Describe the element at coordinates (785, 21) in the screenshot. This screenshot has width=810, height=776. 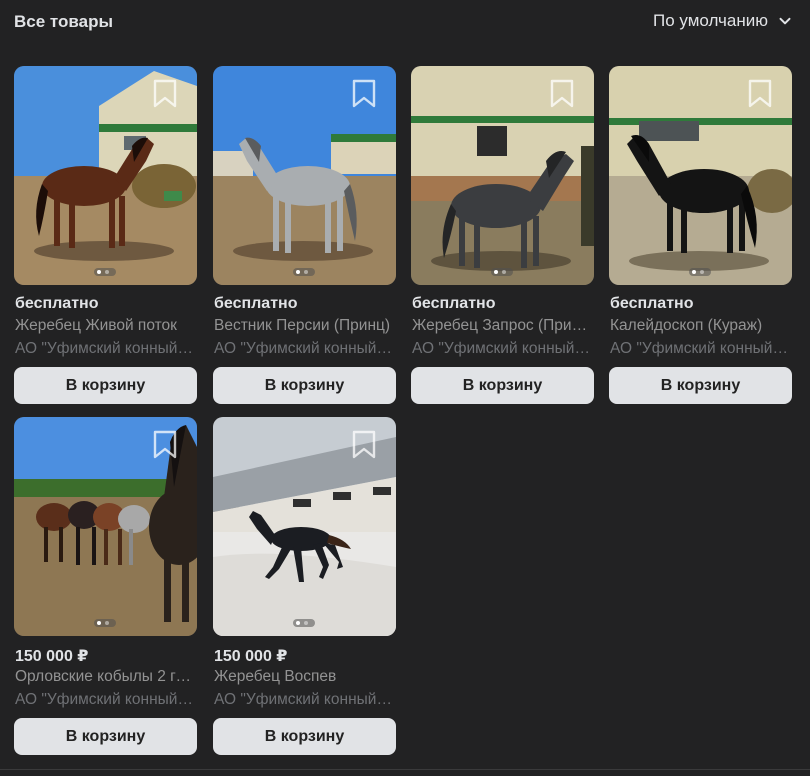
I see `chevron-down-icon` at that location.